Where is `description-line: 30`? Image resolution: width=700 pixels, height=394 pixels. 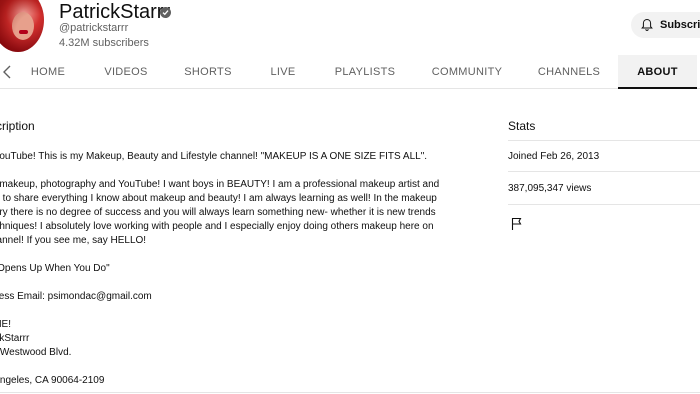
description-line: 30 is located at coordinates (228, 367).